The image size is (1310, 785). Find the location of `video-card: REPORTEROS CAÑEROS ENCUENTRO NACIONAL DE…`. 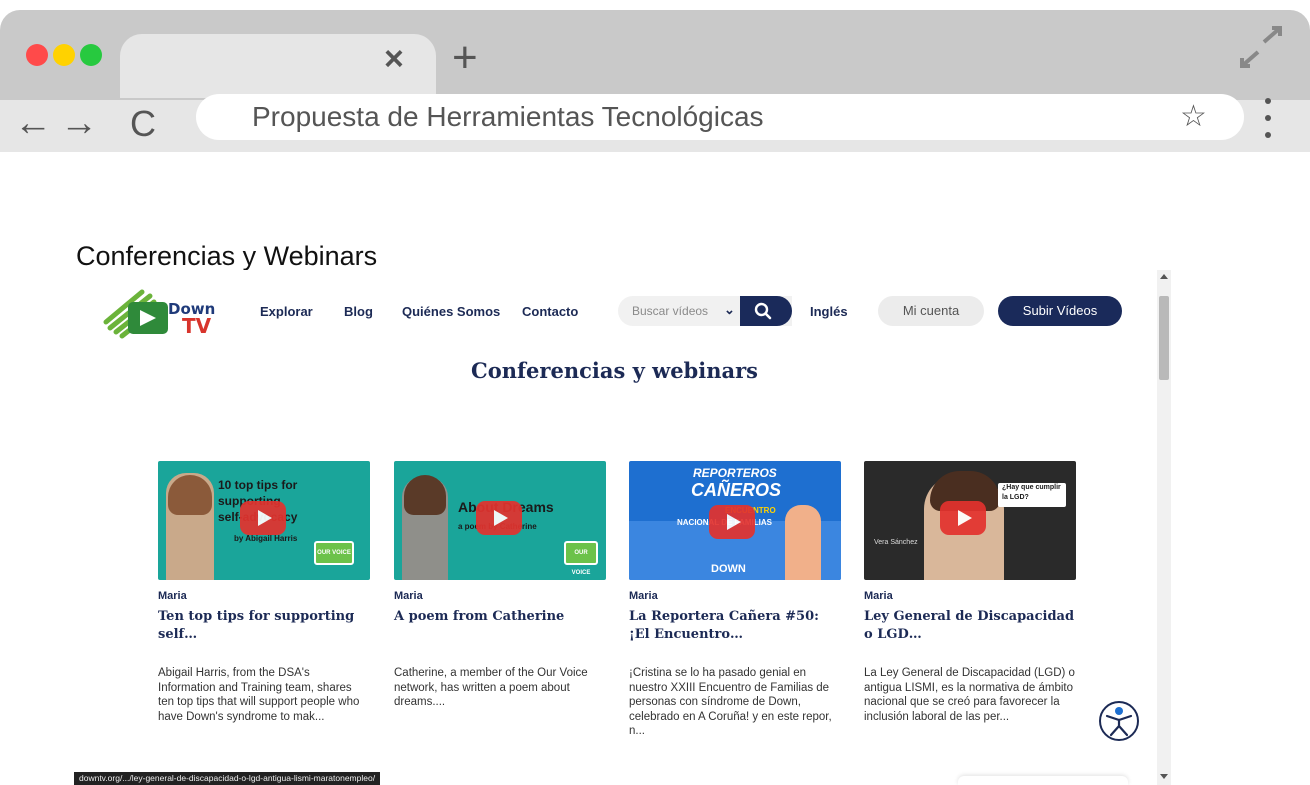

video-card: REPORTEROS CAÑEROS ENCUENTRO NACIONAL DE… is located at coordinates (735, 600).